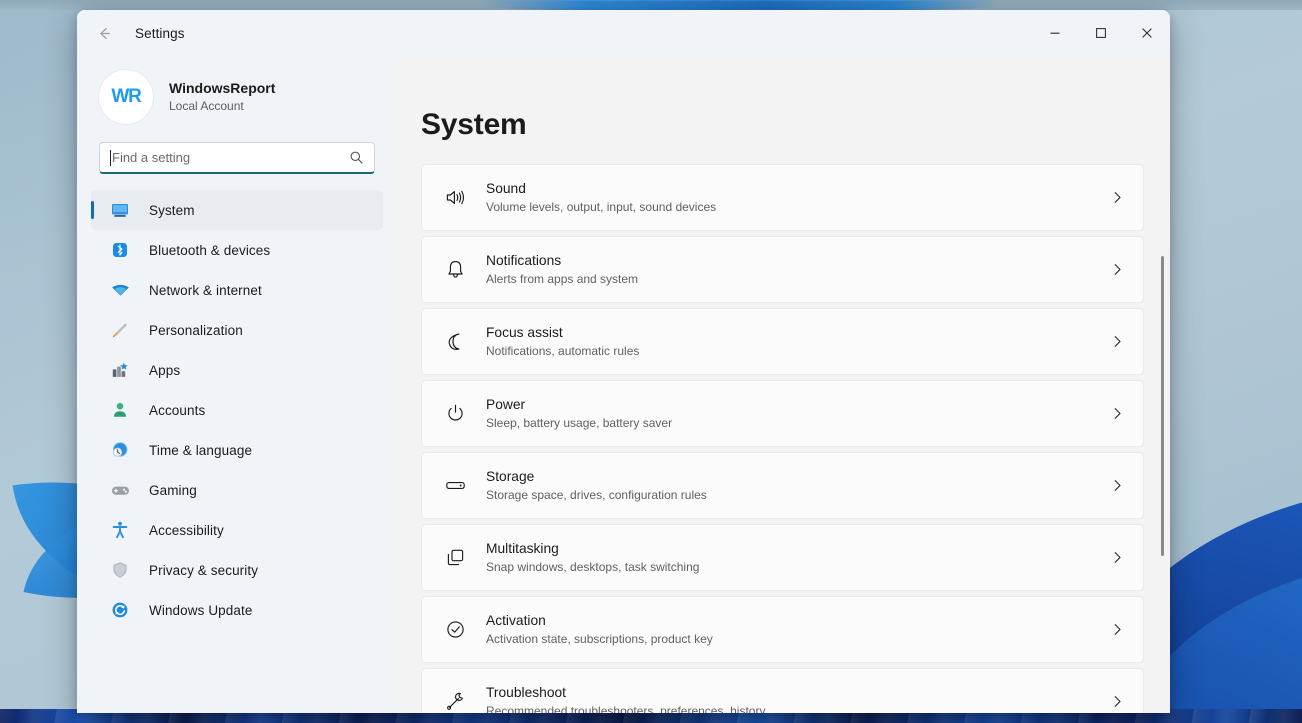  What do you see at coordinates (186, 530) in the screenshot?
I see `sidebar-item-label: Accessibility` at bounding box center [186, 530].